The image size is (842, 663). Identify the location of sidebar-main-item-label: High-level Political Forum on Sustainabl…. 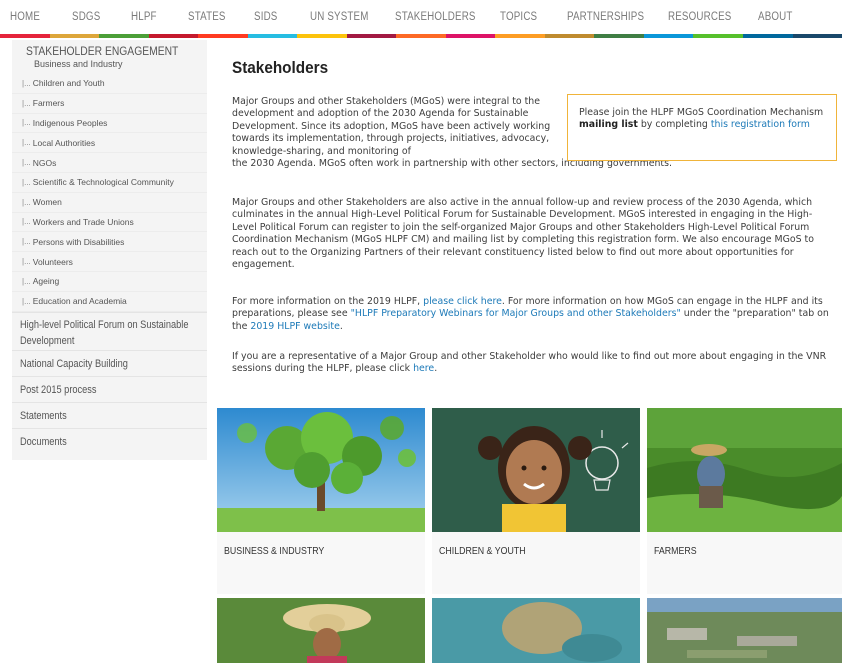
(104, 332).